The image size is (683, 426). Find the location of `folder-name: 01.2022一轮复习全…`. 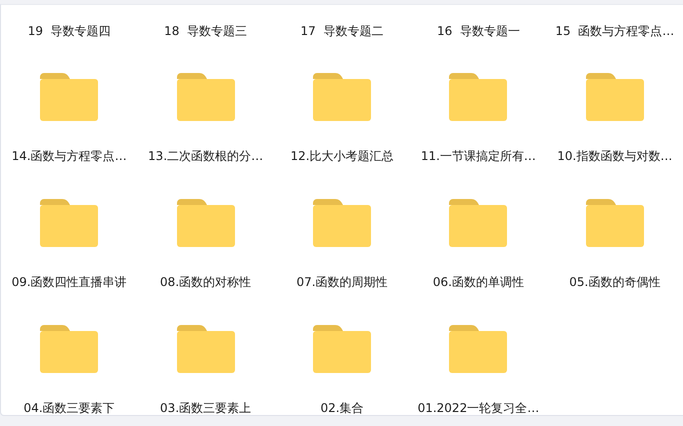

folder-name: 01.2022一轮复习全… is located at coordinates (479, 408).